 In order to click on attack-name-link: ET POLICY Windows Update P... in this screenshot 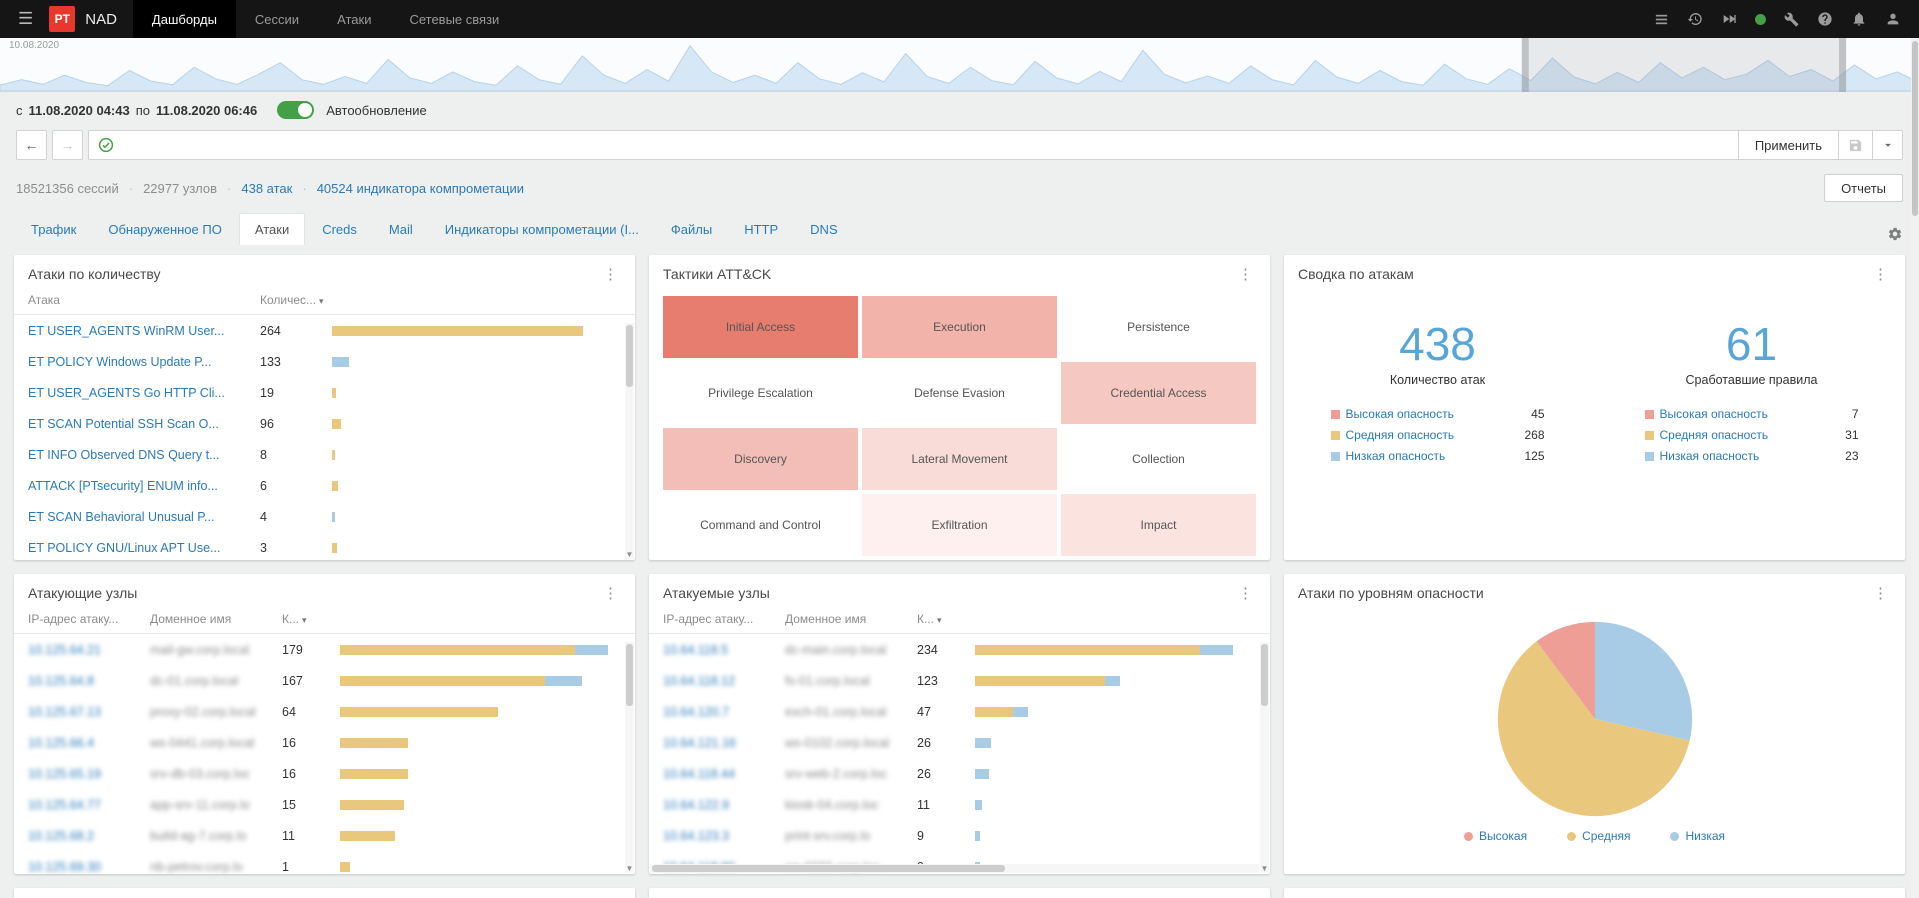, I will do `click(144, 362)`.